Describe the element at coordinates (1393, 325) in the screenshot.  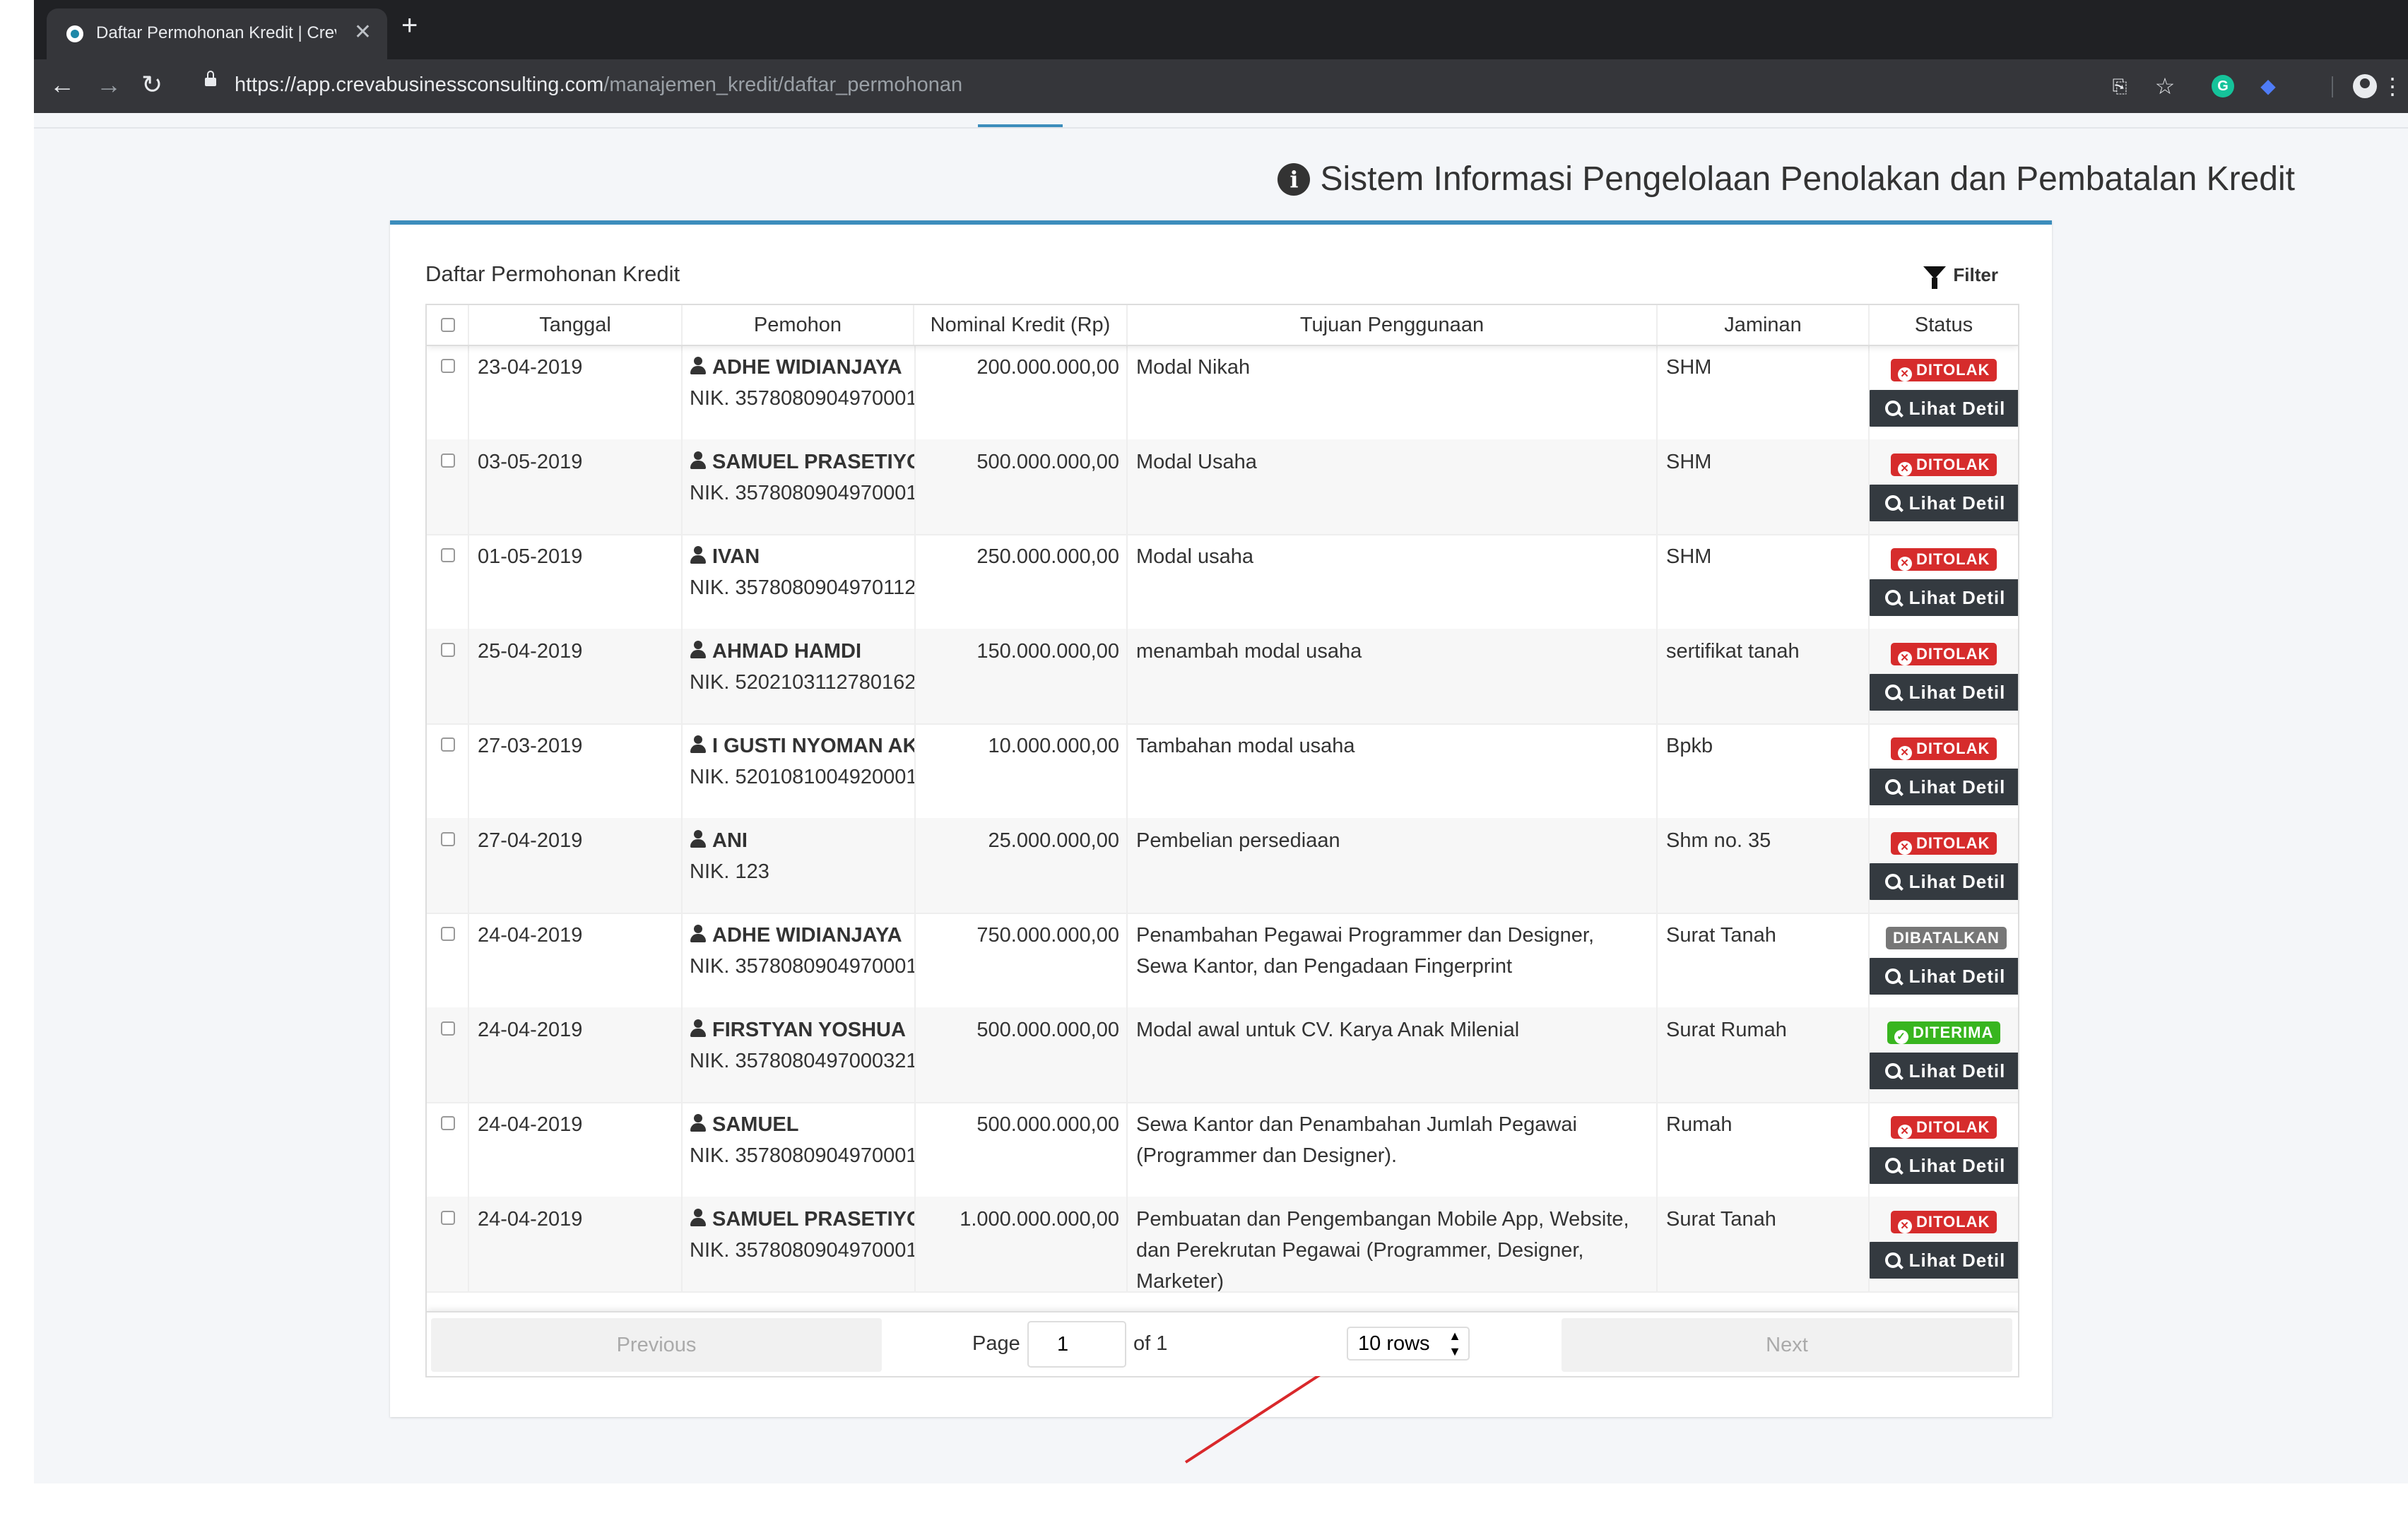
I see `header-tujuan: Tujuan Penggunaan` at that location.